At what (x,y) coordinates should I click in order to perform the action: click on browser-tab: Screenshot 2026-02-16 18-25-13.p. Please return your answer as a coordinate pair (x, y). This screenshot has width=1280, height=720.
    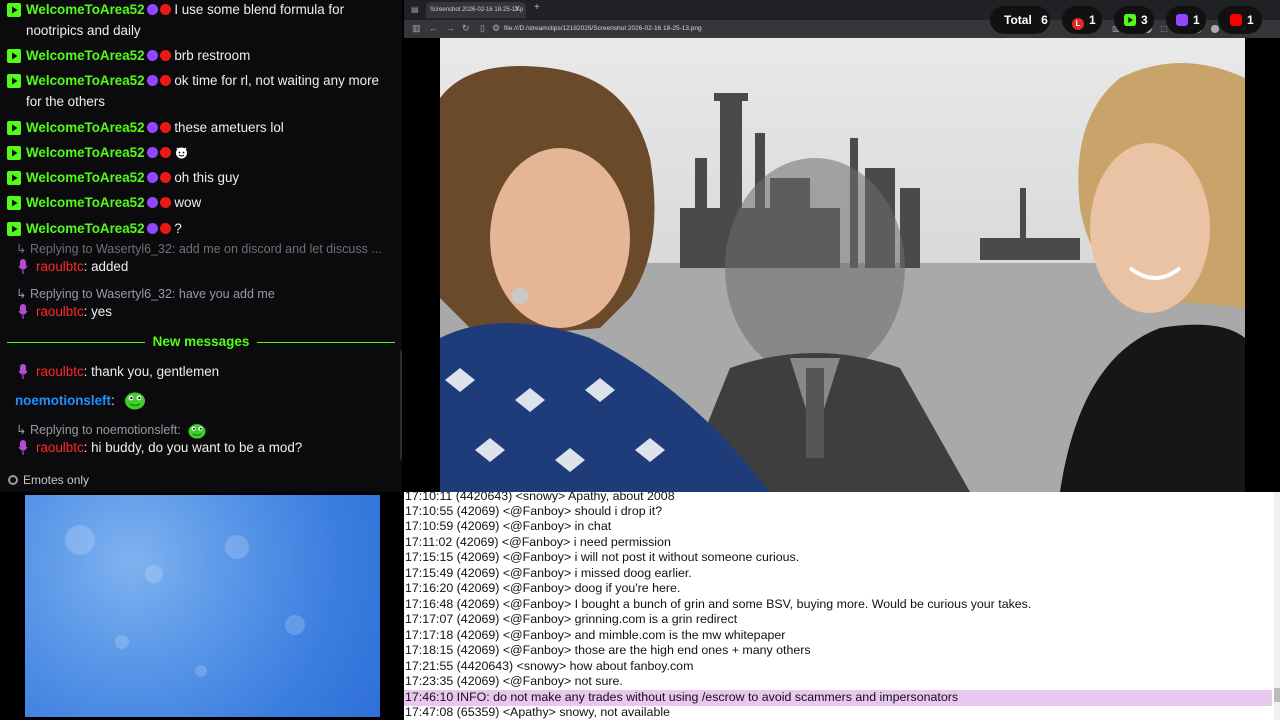
    Looking at the image, I should click on (476, 10).